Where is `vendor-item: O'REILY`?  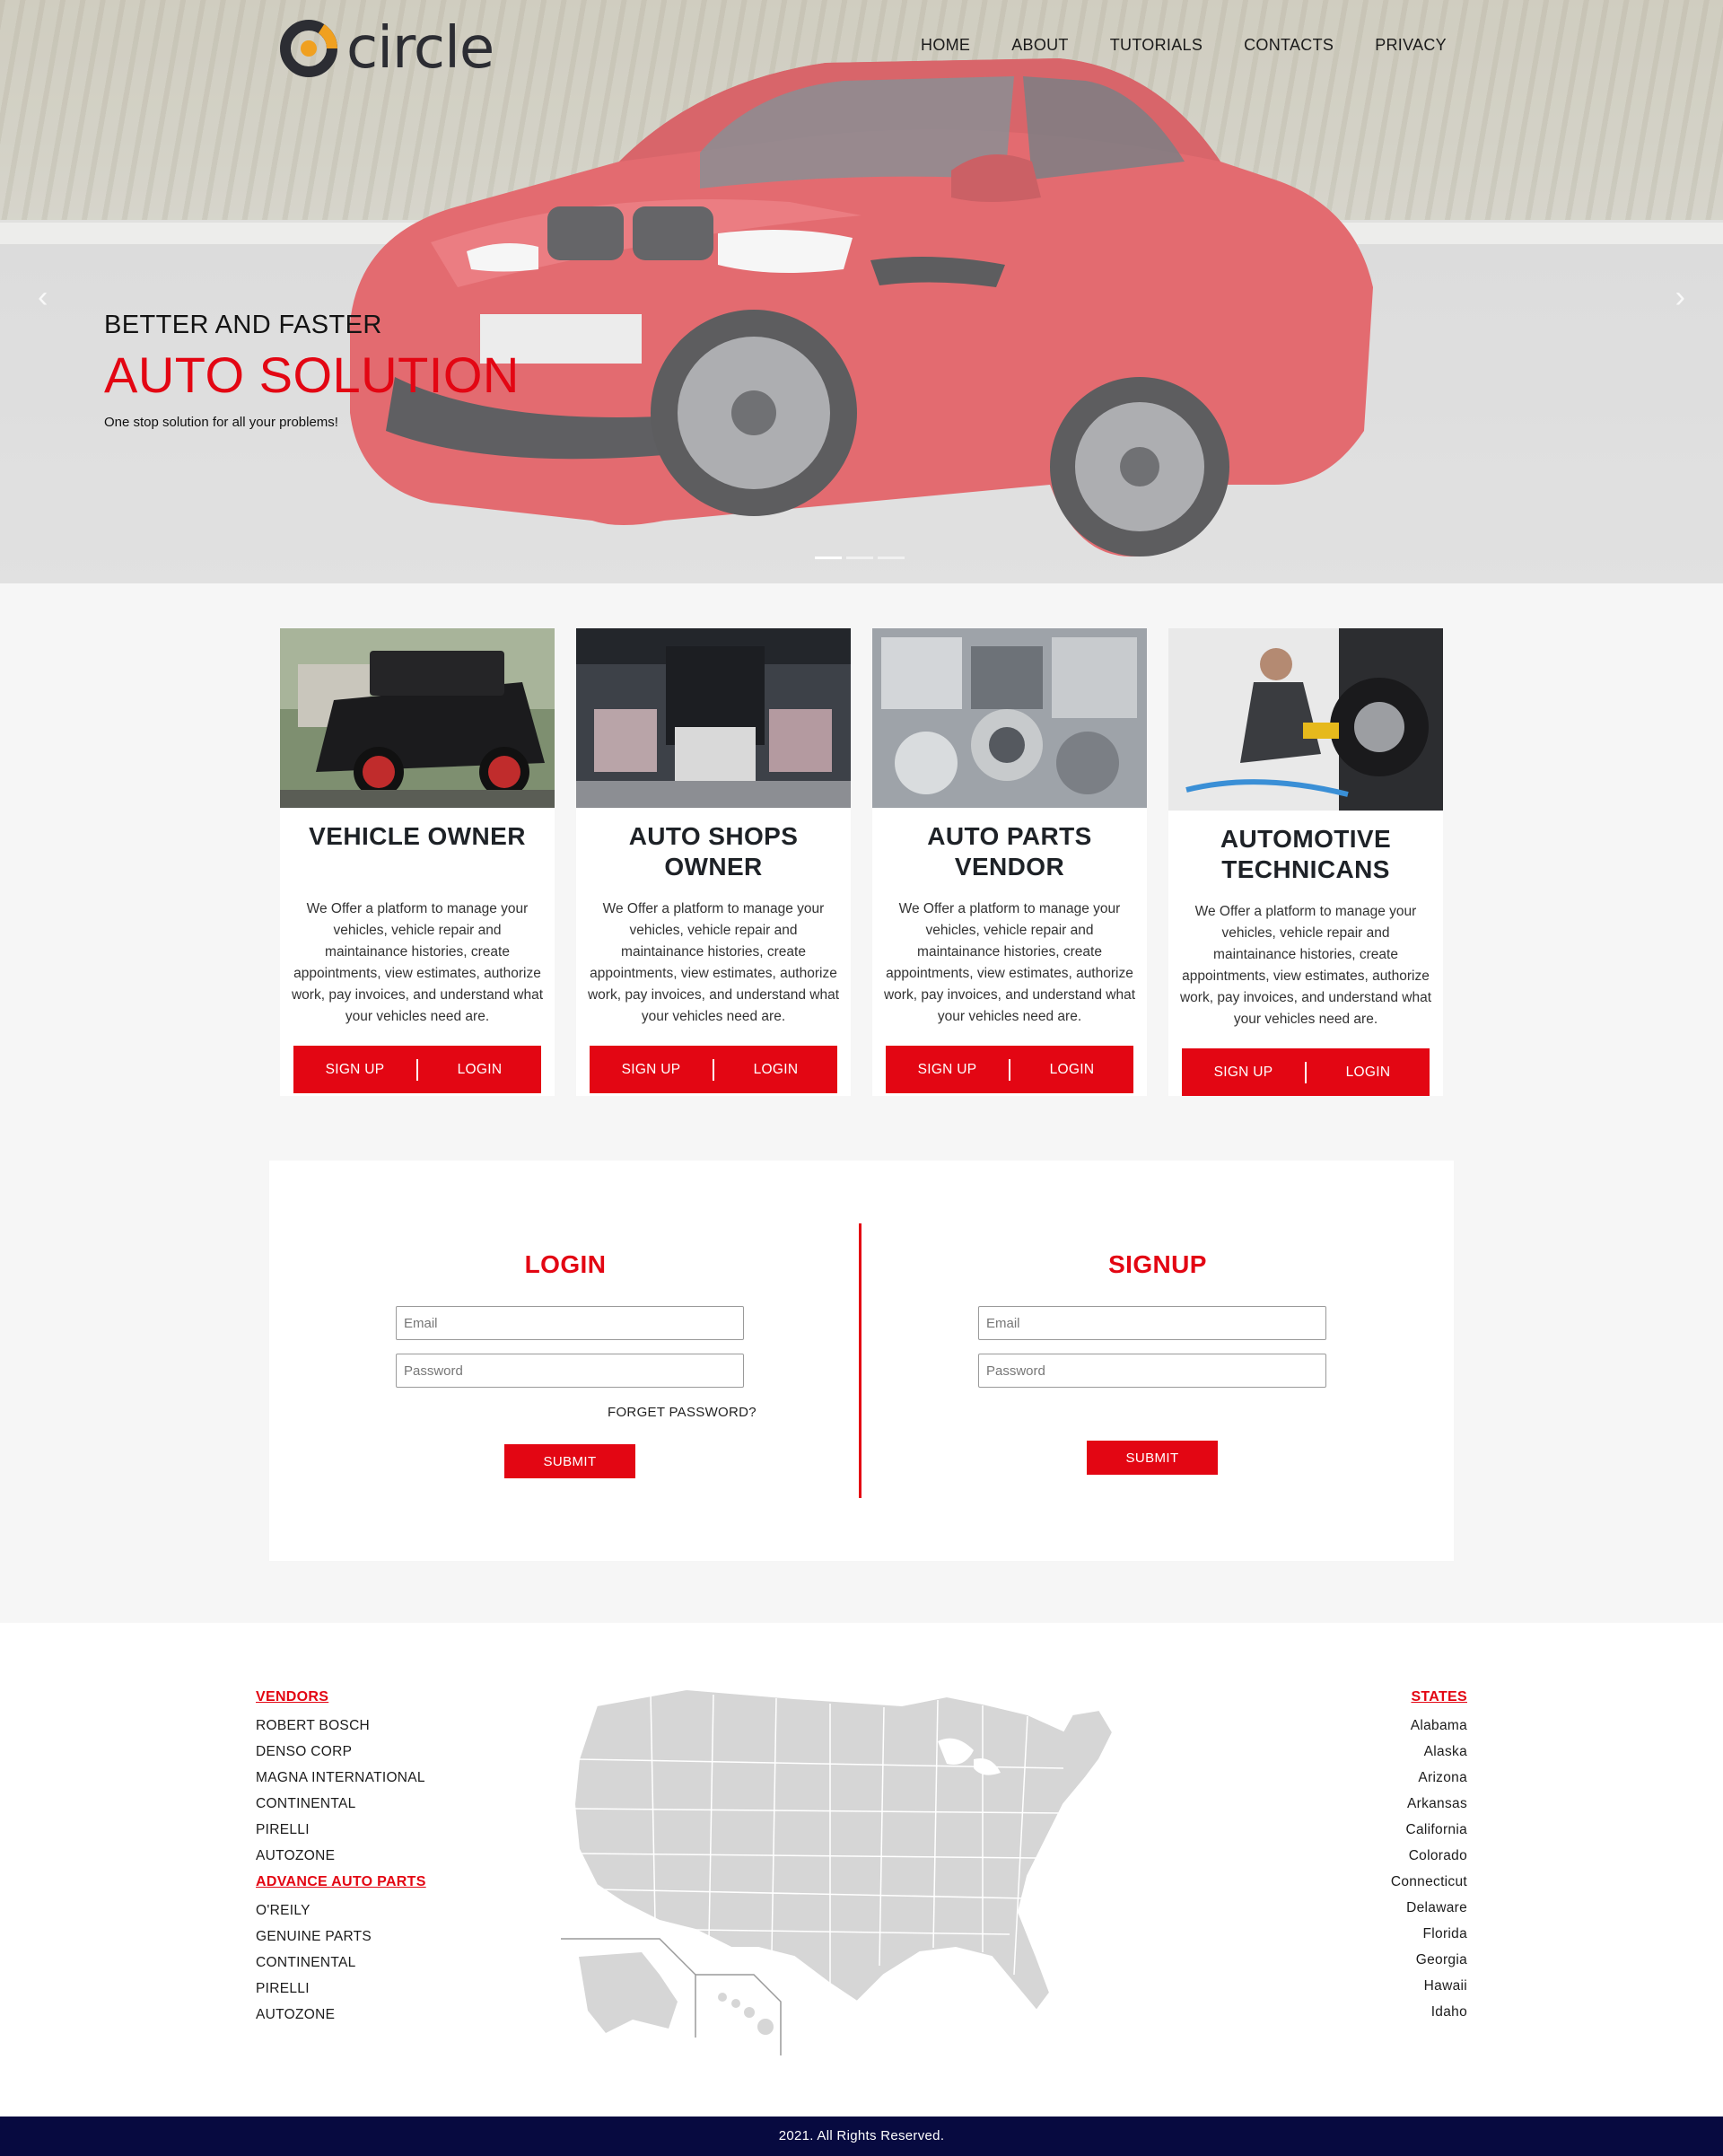
vendor-item: O'REILY is located at coordinates (341, 1910).